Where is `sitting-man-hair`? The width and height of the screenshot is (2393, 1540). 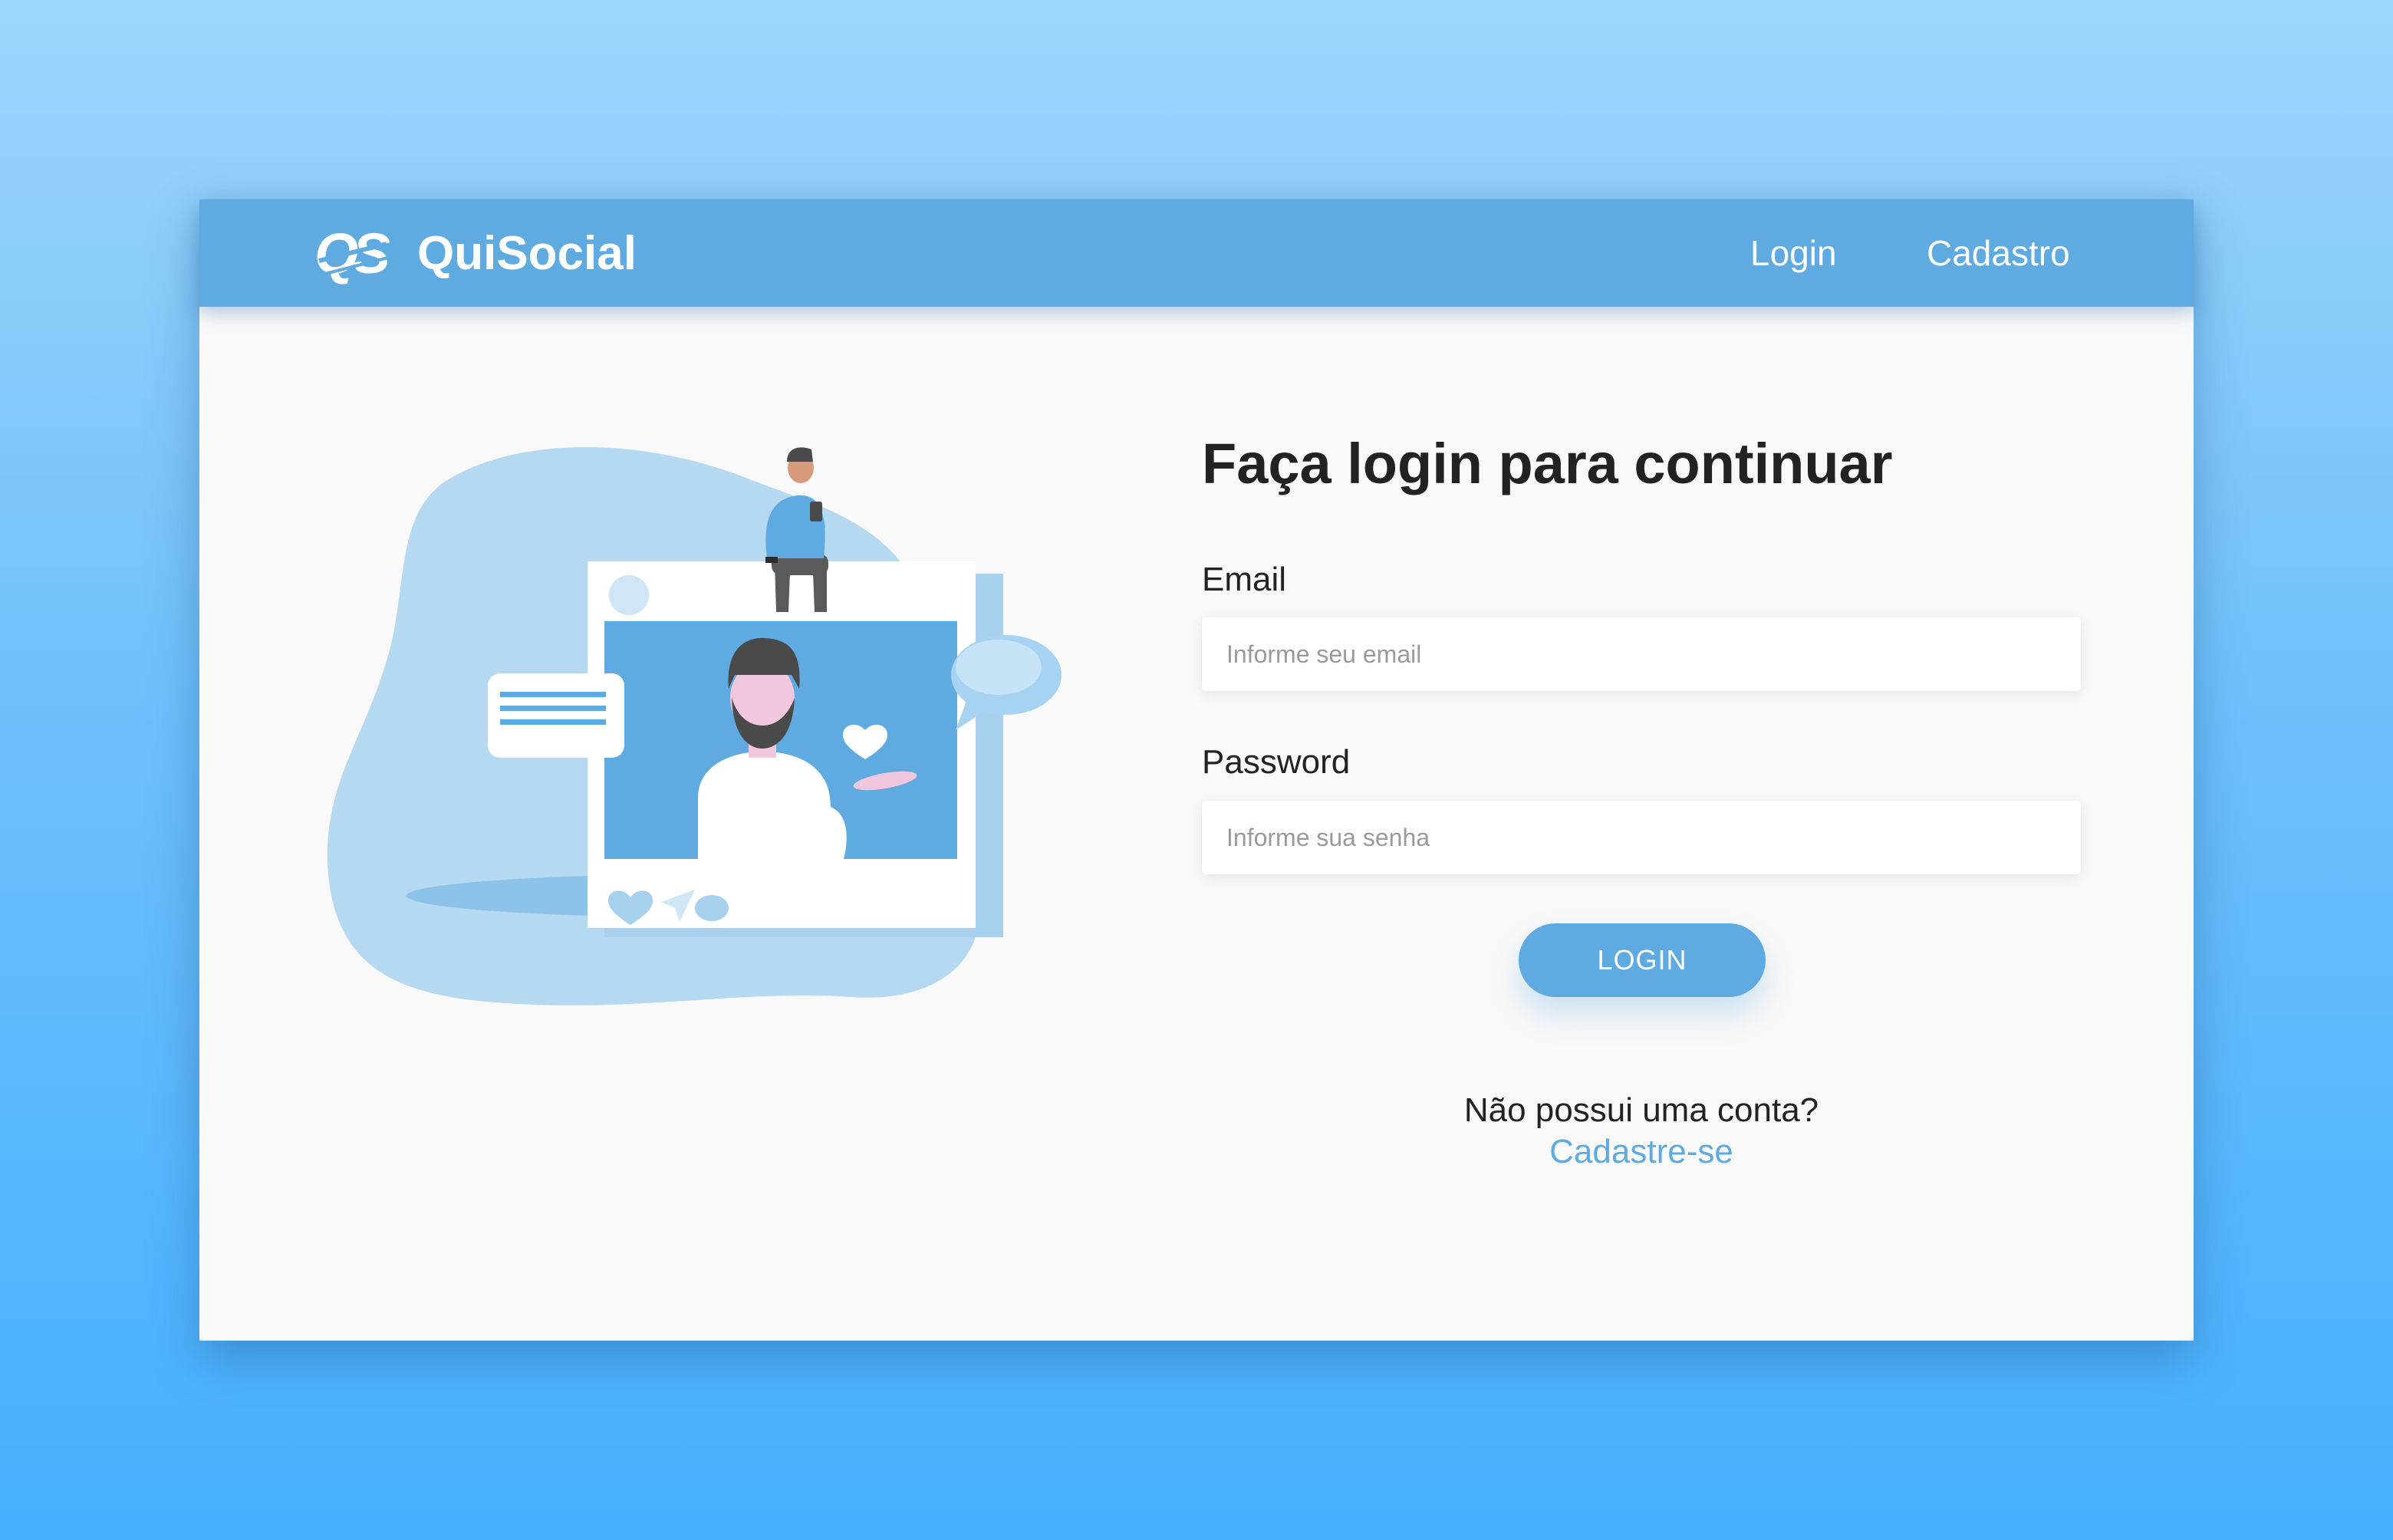
sitting-man-hair is located at coordinates (800, 454).